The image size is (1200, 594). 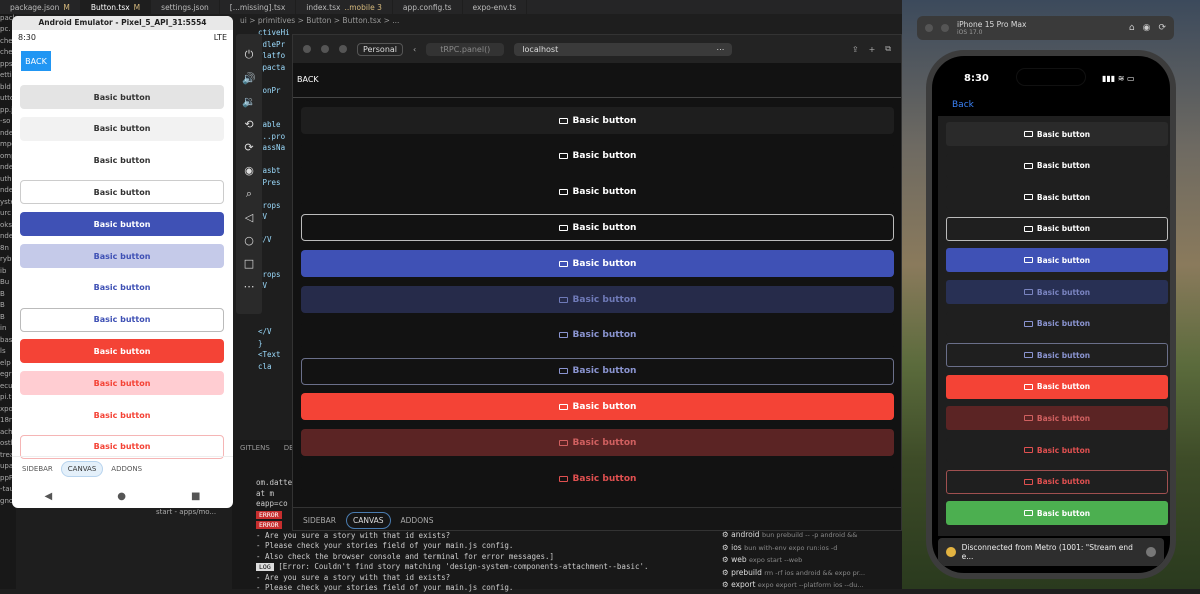 What do you see at coordinates (872, 49) in the screenshot?
I see `new-tab-icon: +` at bounding box center [872, 49].